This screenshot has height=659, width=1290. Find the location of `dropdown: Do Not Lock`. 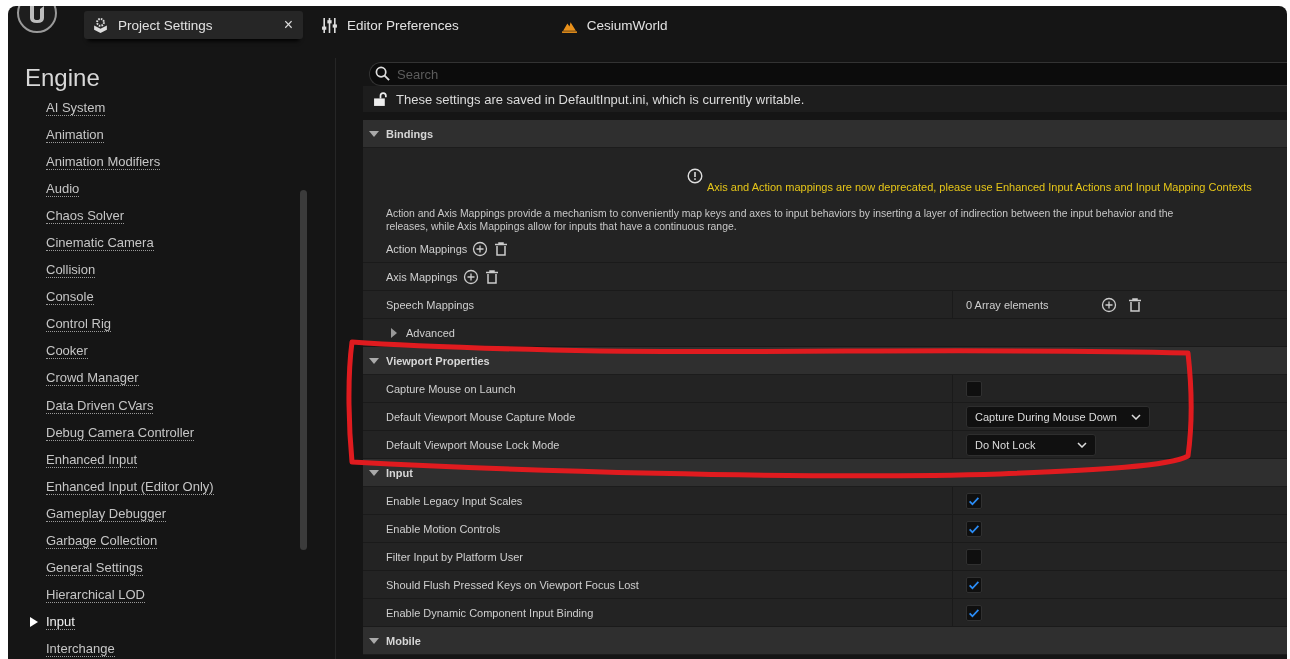

dropdown: Do Not Lock is located at coordinates (1031, 444).